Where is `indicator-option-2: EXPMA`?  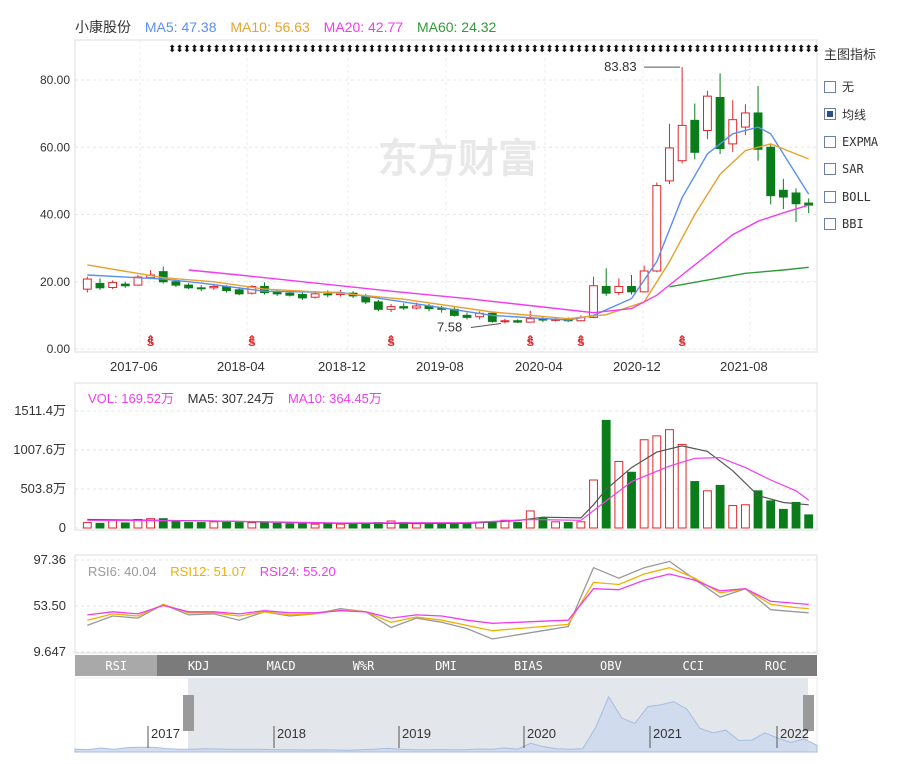
indicator-option-2: EXPMA is located at coordinates (864, 142).